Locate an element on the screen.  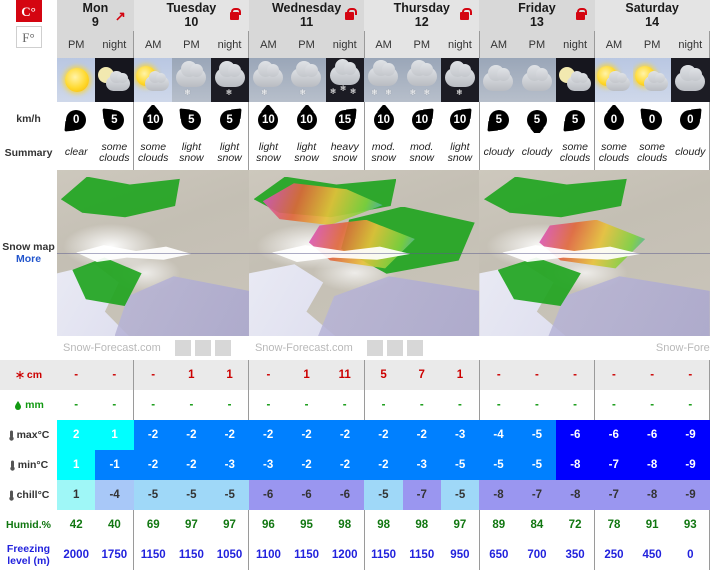
min-temp-cell: -5 is located at coordinates (460, 465).